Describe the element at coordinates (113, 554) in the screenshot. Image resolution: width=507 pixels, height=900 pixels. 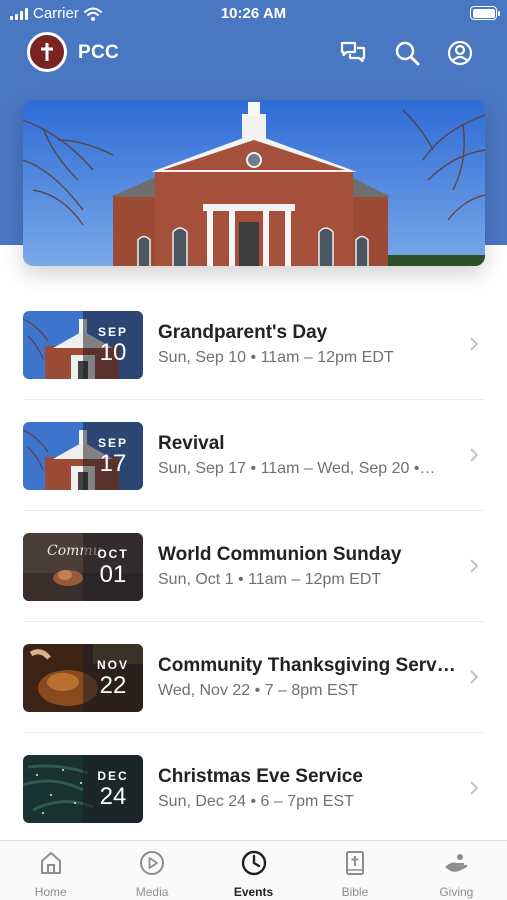
I see `date-month: OCT` at that location.